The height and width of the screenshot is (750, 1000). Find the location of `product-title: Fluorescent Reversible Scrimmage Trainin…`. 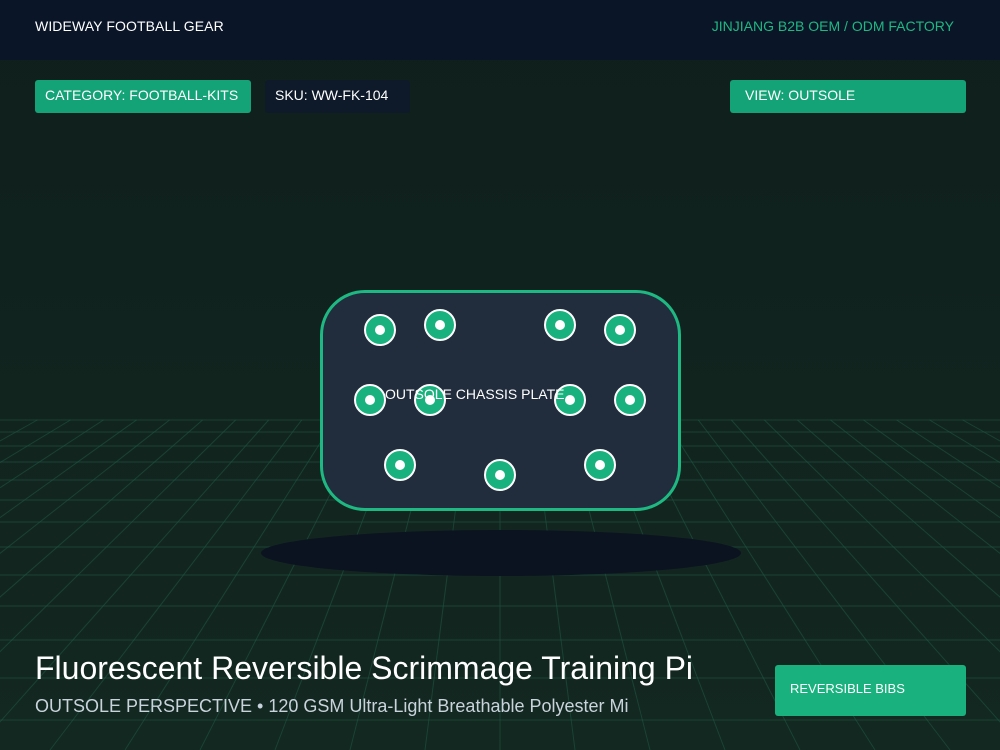

product-title: Fluorescent Reversible Scrimmage Trainin… is located at coordinates (364, 668).